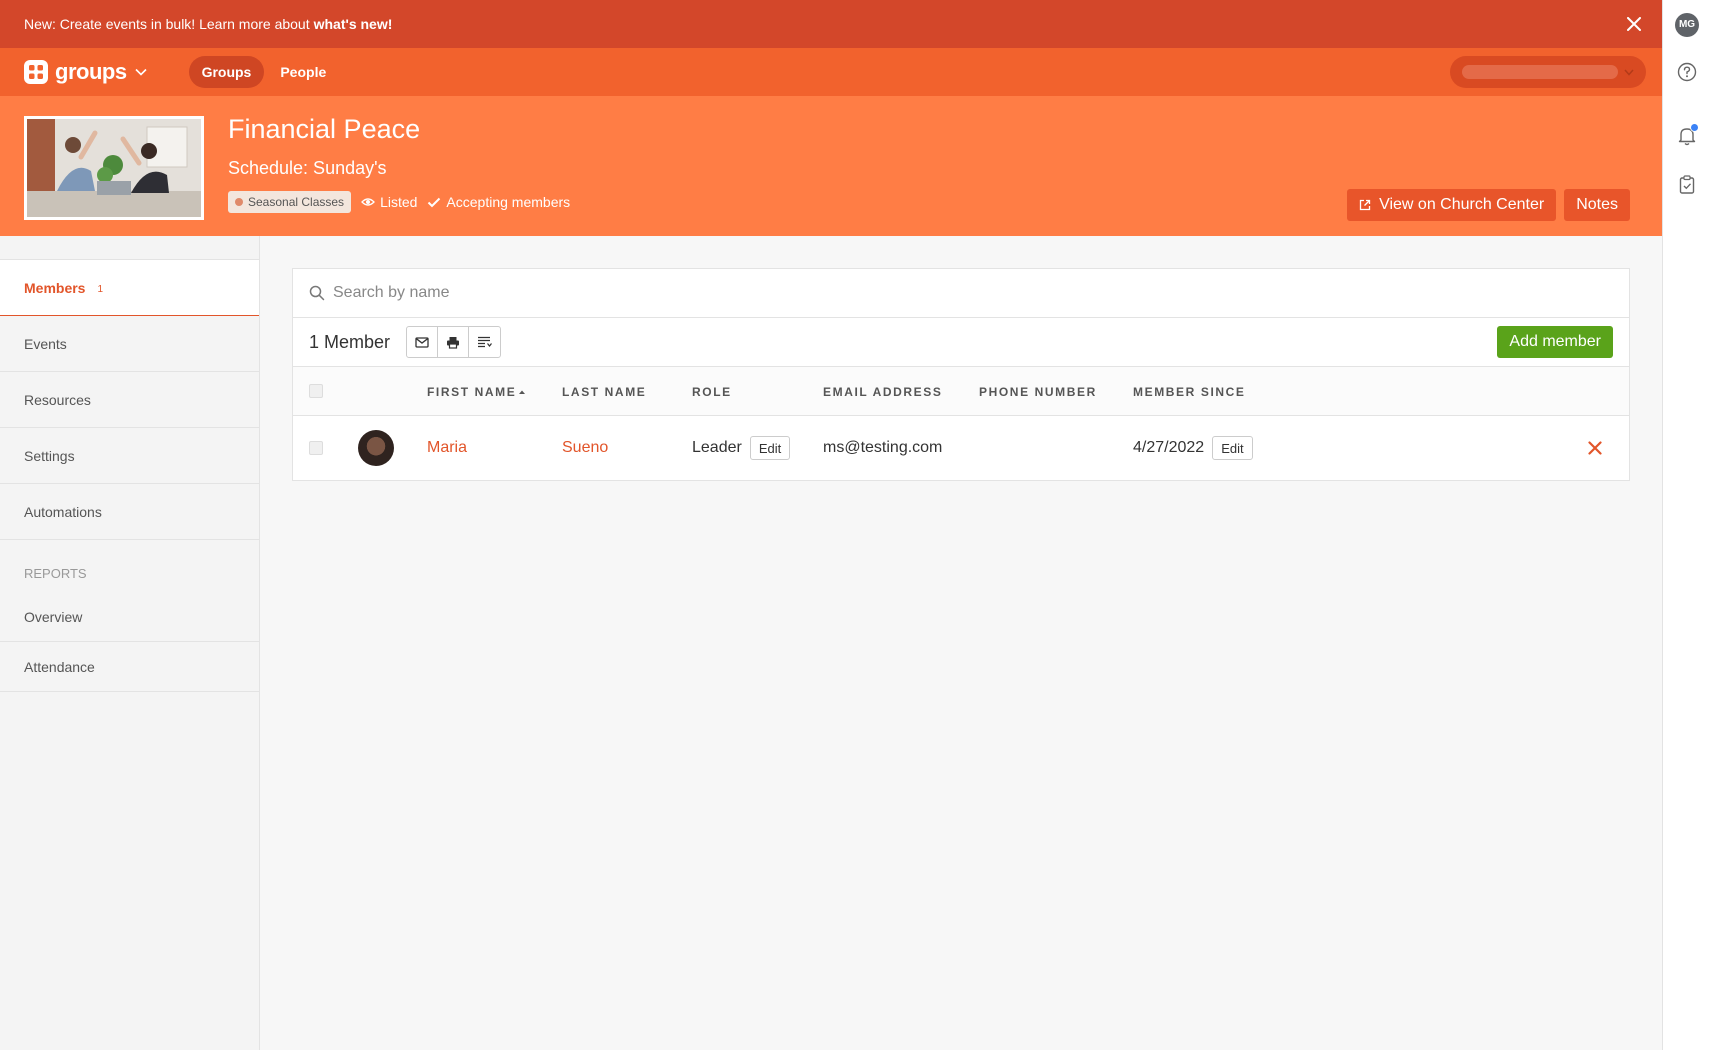 The width and height of the screenshot is (1710, 1050). Describe the element at coordinates (1597, 205) in the screenshot. I see `notes-button: Notes` at that location.